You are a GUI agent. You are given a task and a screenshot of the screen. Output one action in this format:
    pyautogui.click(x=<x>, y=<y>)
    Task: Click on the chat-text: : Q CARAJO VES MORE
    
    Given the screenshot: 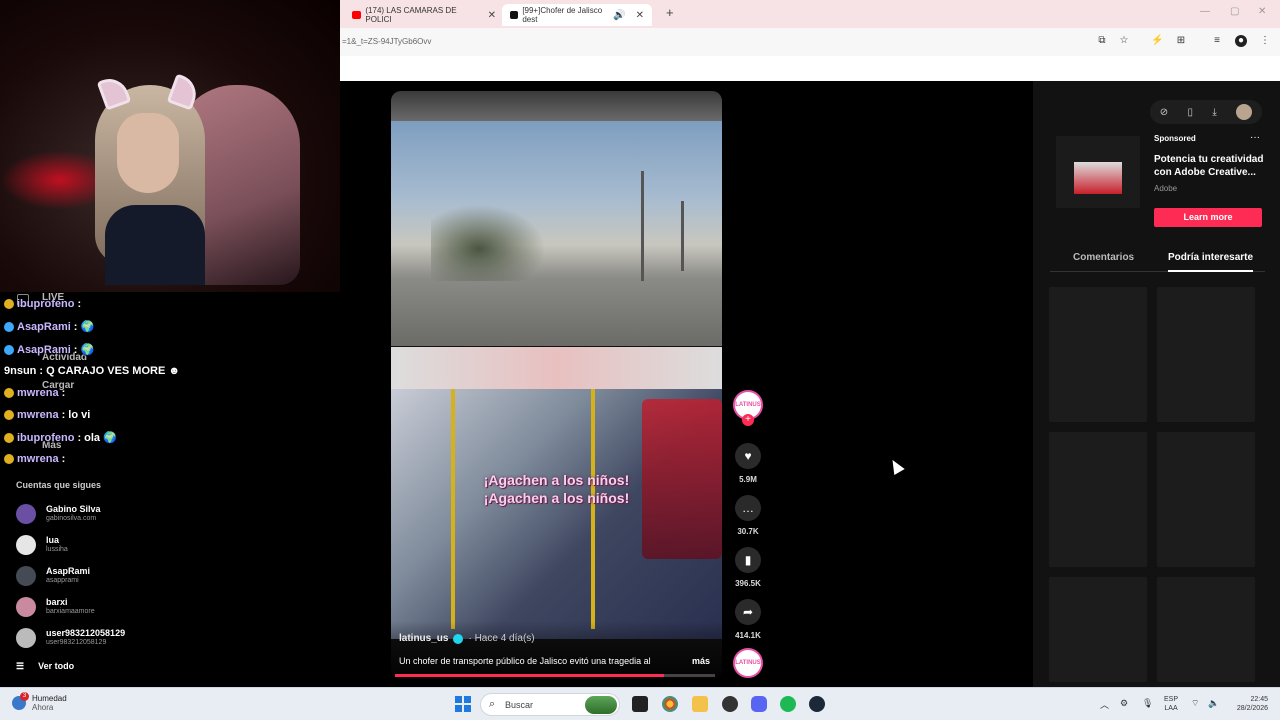 What is the action you would take?
    pyautogui.click(x=102, y=371)
    